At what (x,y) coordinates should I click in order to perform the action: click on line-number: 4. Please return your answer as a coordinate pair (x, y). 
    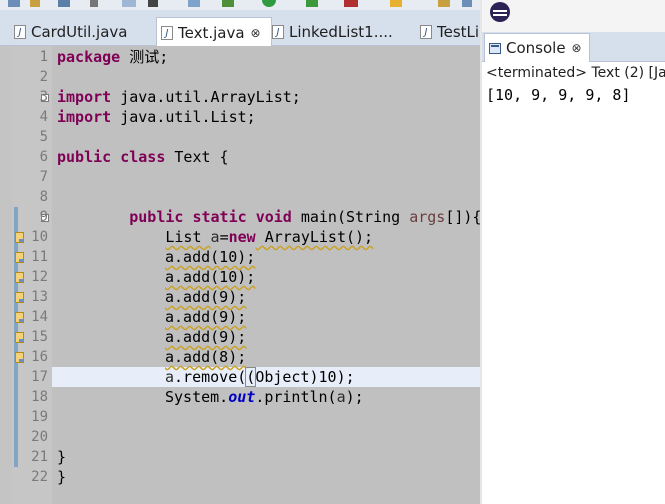
    Looking at the image, I should click on (43, 117).